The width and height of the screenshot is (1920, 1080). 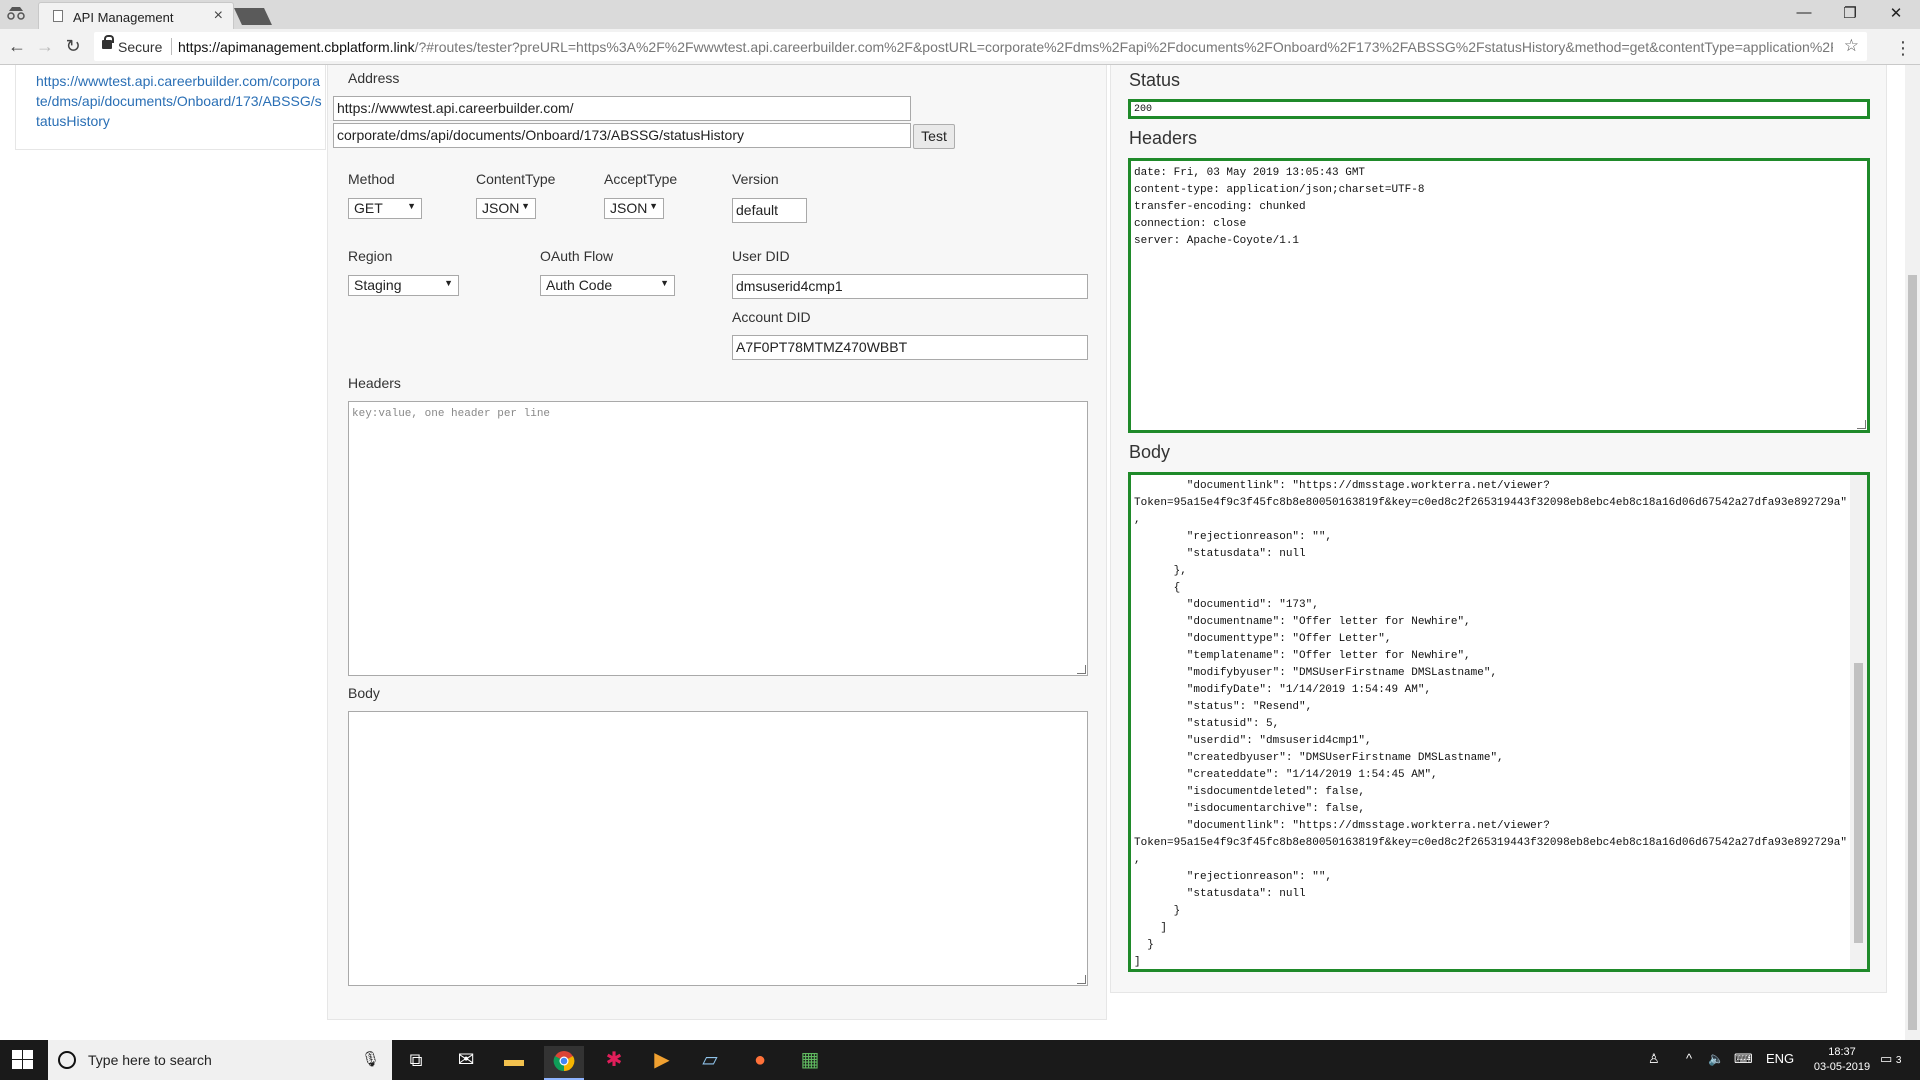 I want to click on request-body-label: Body, so click(x=364, y=693).